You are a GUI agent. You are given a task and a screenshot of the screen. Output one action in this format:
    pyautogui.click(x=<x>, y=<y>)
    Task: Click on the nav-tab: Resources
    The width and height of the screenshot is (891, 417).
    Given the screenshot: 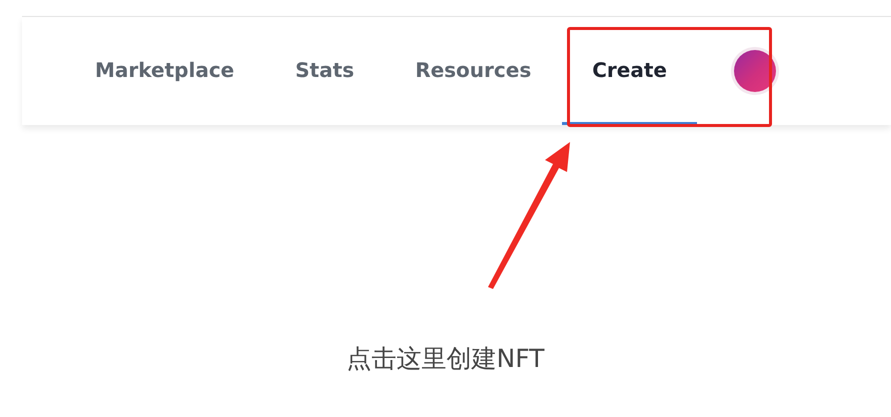 What is the action you would take?
    pyautogui.click(x=473, y=71)
    